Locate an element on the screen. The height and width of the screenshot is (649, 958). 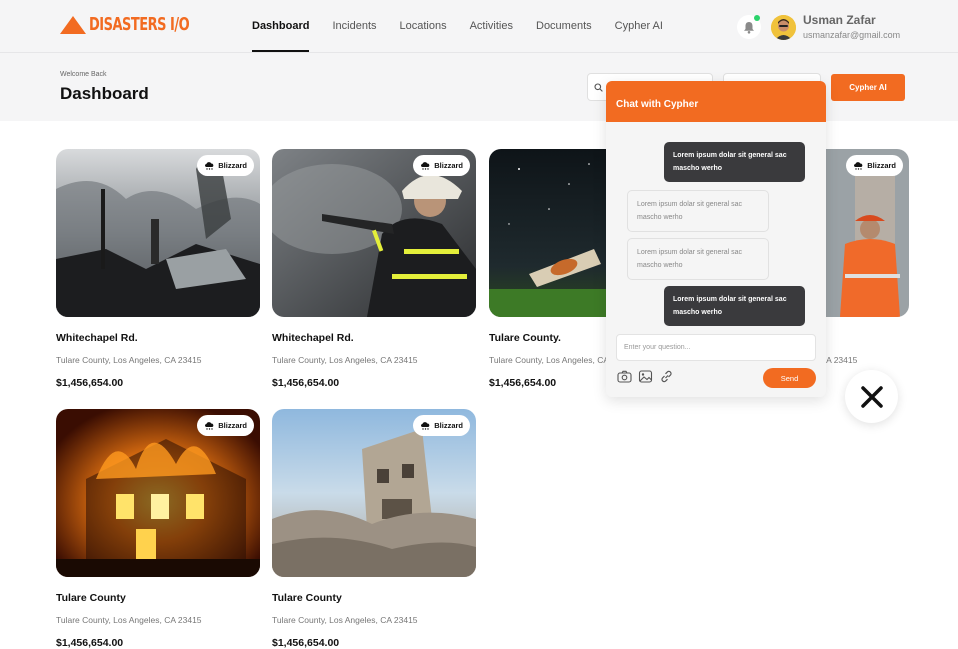
bell-icon is located at coordinates (749, 27).